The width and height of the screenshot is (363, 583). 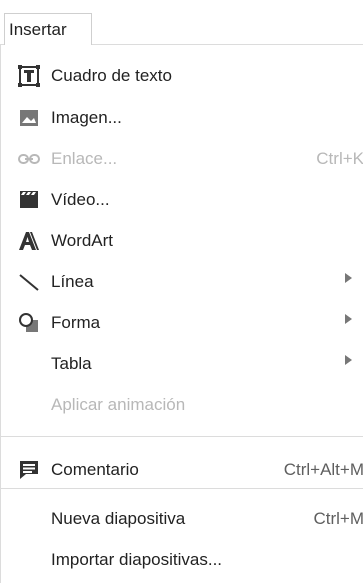 I want to click on video-icon, so click(x=29, y=199).